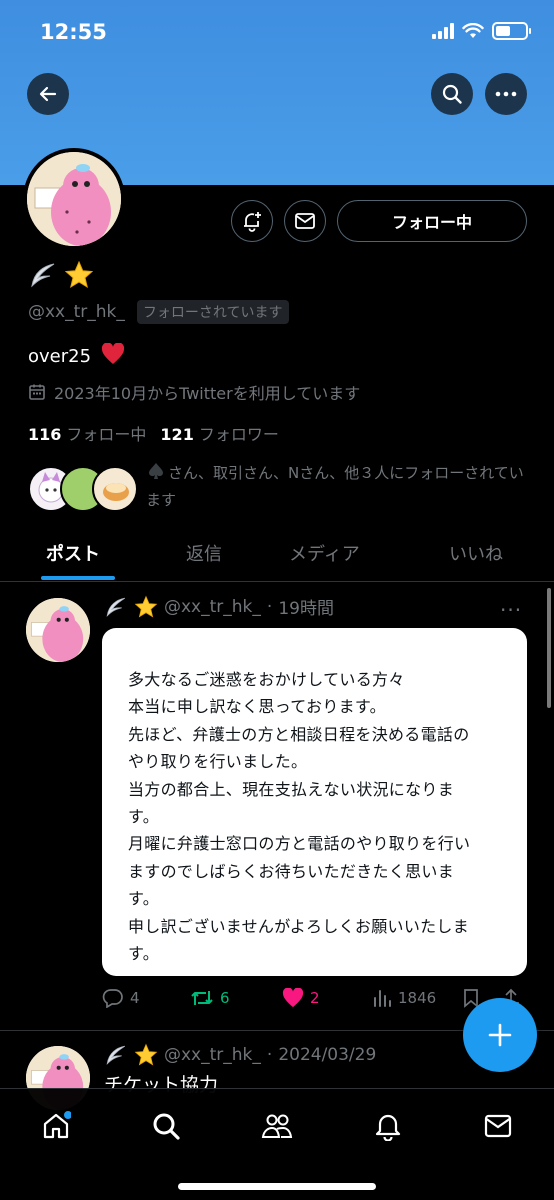 This screenshot has height=1200, width=554. Describe the element at coordinates (73, 32) in the screenshot. I see `status-time: 12:55` at that location.